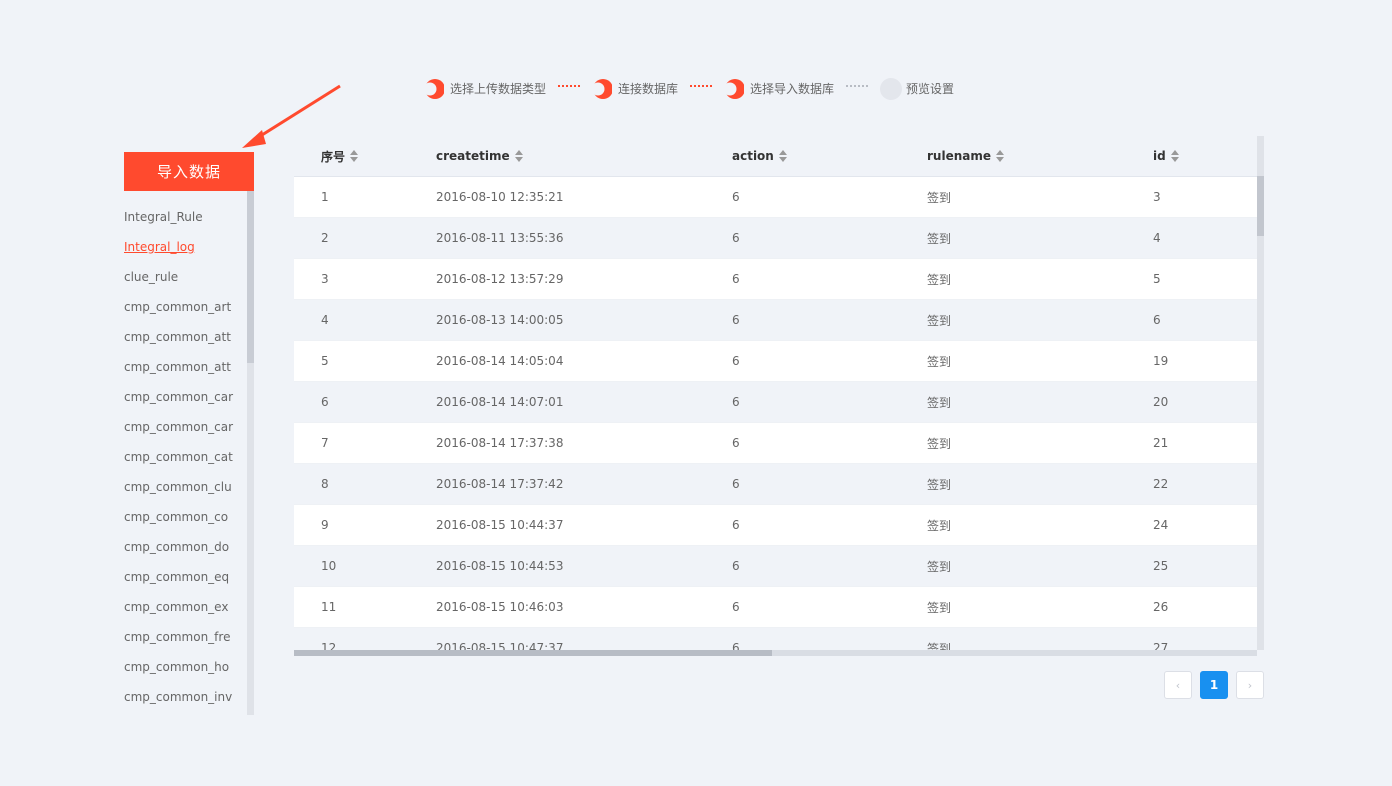 The width and height of the screenshot is (1392, 786). I want to click on column-header: action, so click(829, 156).